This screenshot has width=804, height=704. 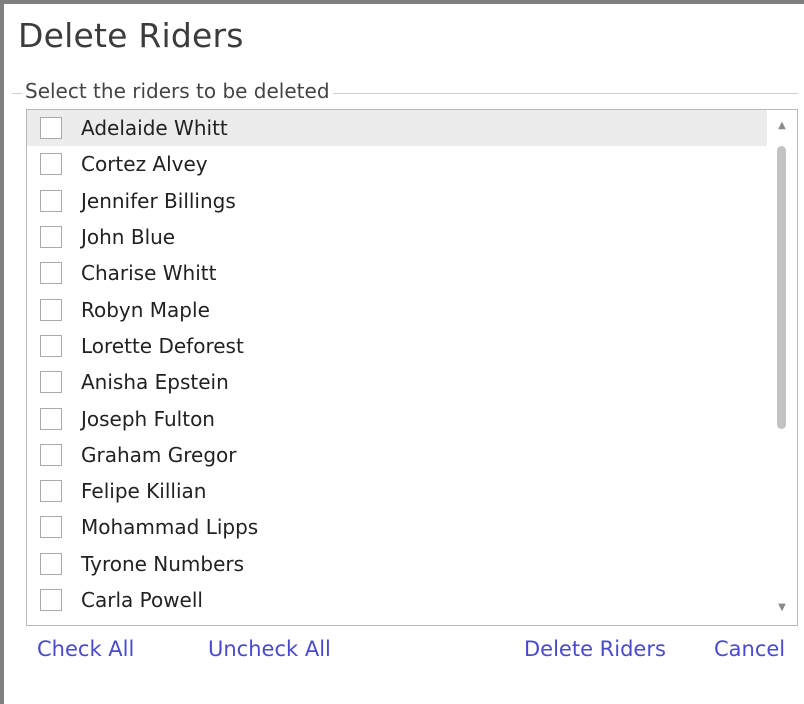 I want to click on rider-row: Lorette Deforest, so click(x=397, y=346).